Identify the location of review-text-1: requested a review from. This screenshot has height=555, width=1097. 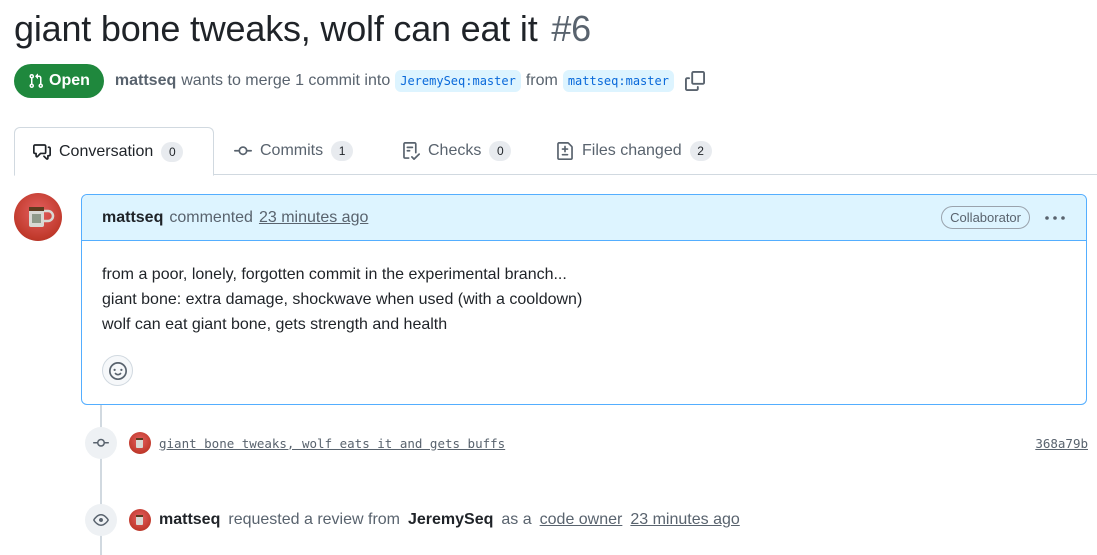
(314, 519).